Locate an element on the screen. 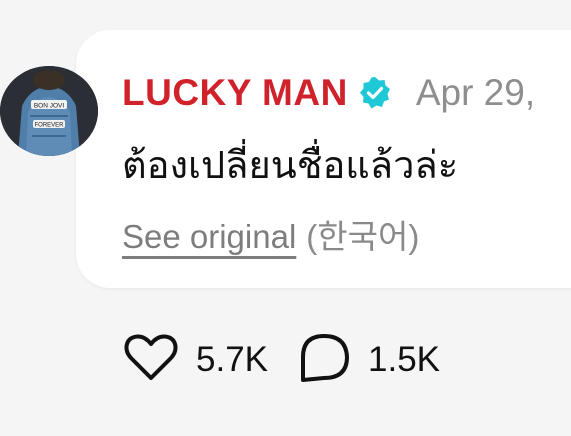 Image resolution: width=571 pixels, height=436 pixels. comment-text: ต้องเปลี่ยนชื่อแล้วล่ะ is located at coordinates (290, 166).